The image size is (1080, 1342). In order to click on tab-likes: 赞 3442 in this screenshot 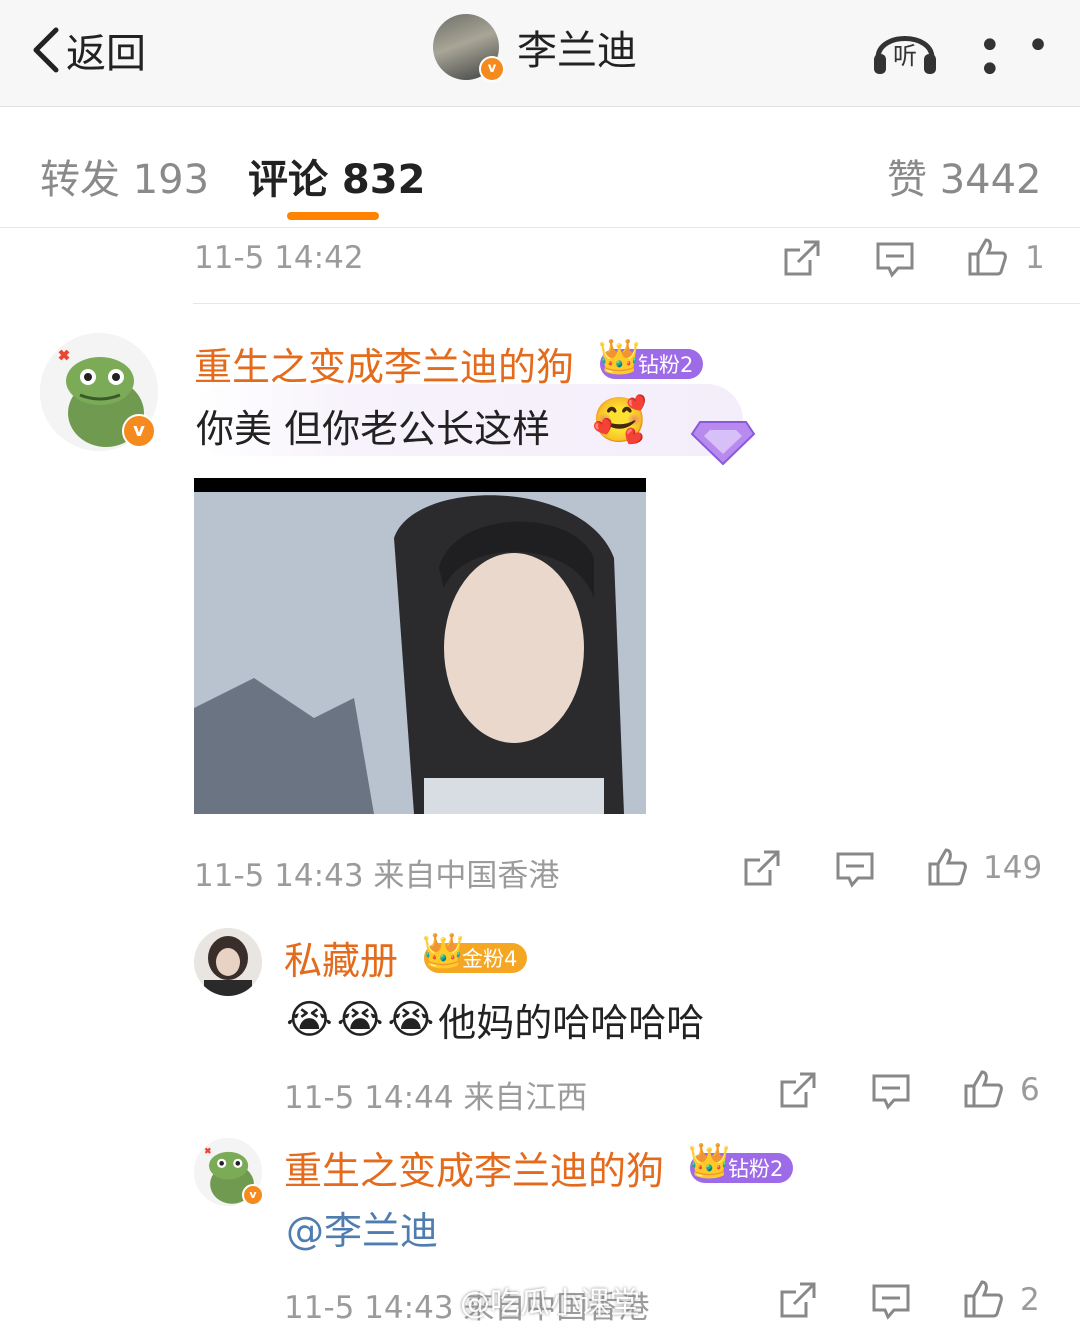, I will do `click(964, 176)`.